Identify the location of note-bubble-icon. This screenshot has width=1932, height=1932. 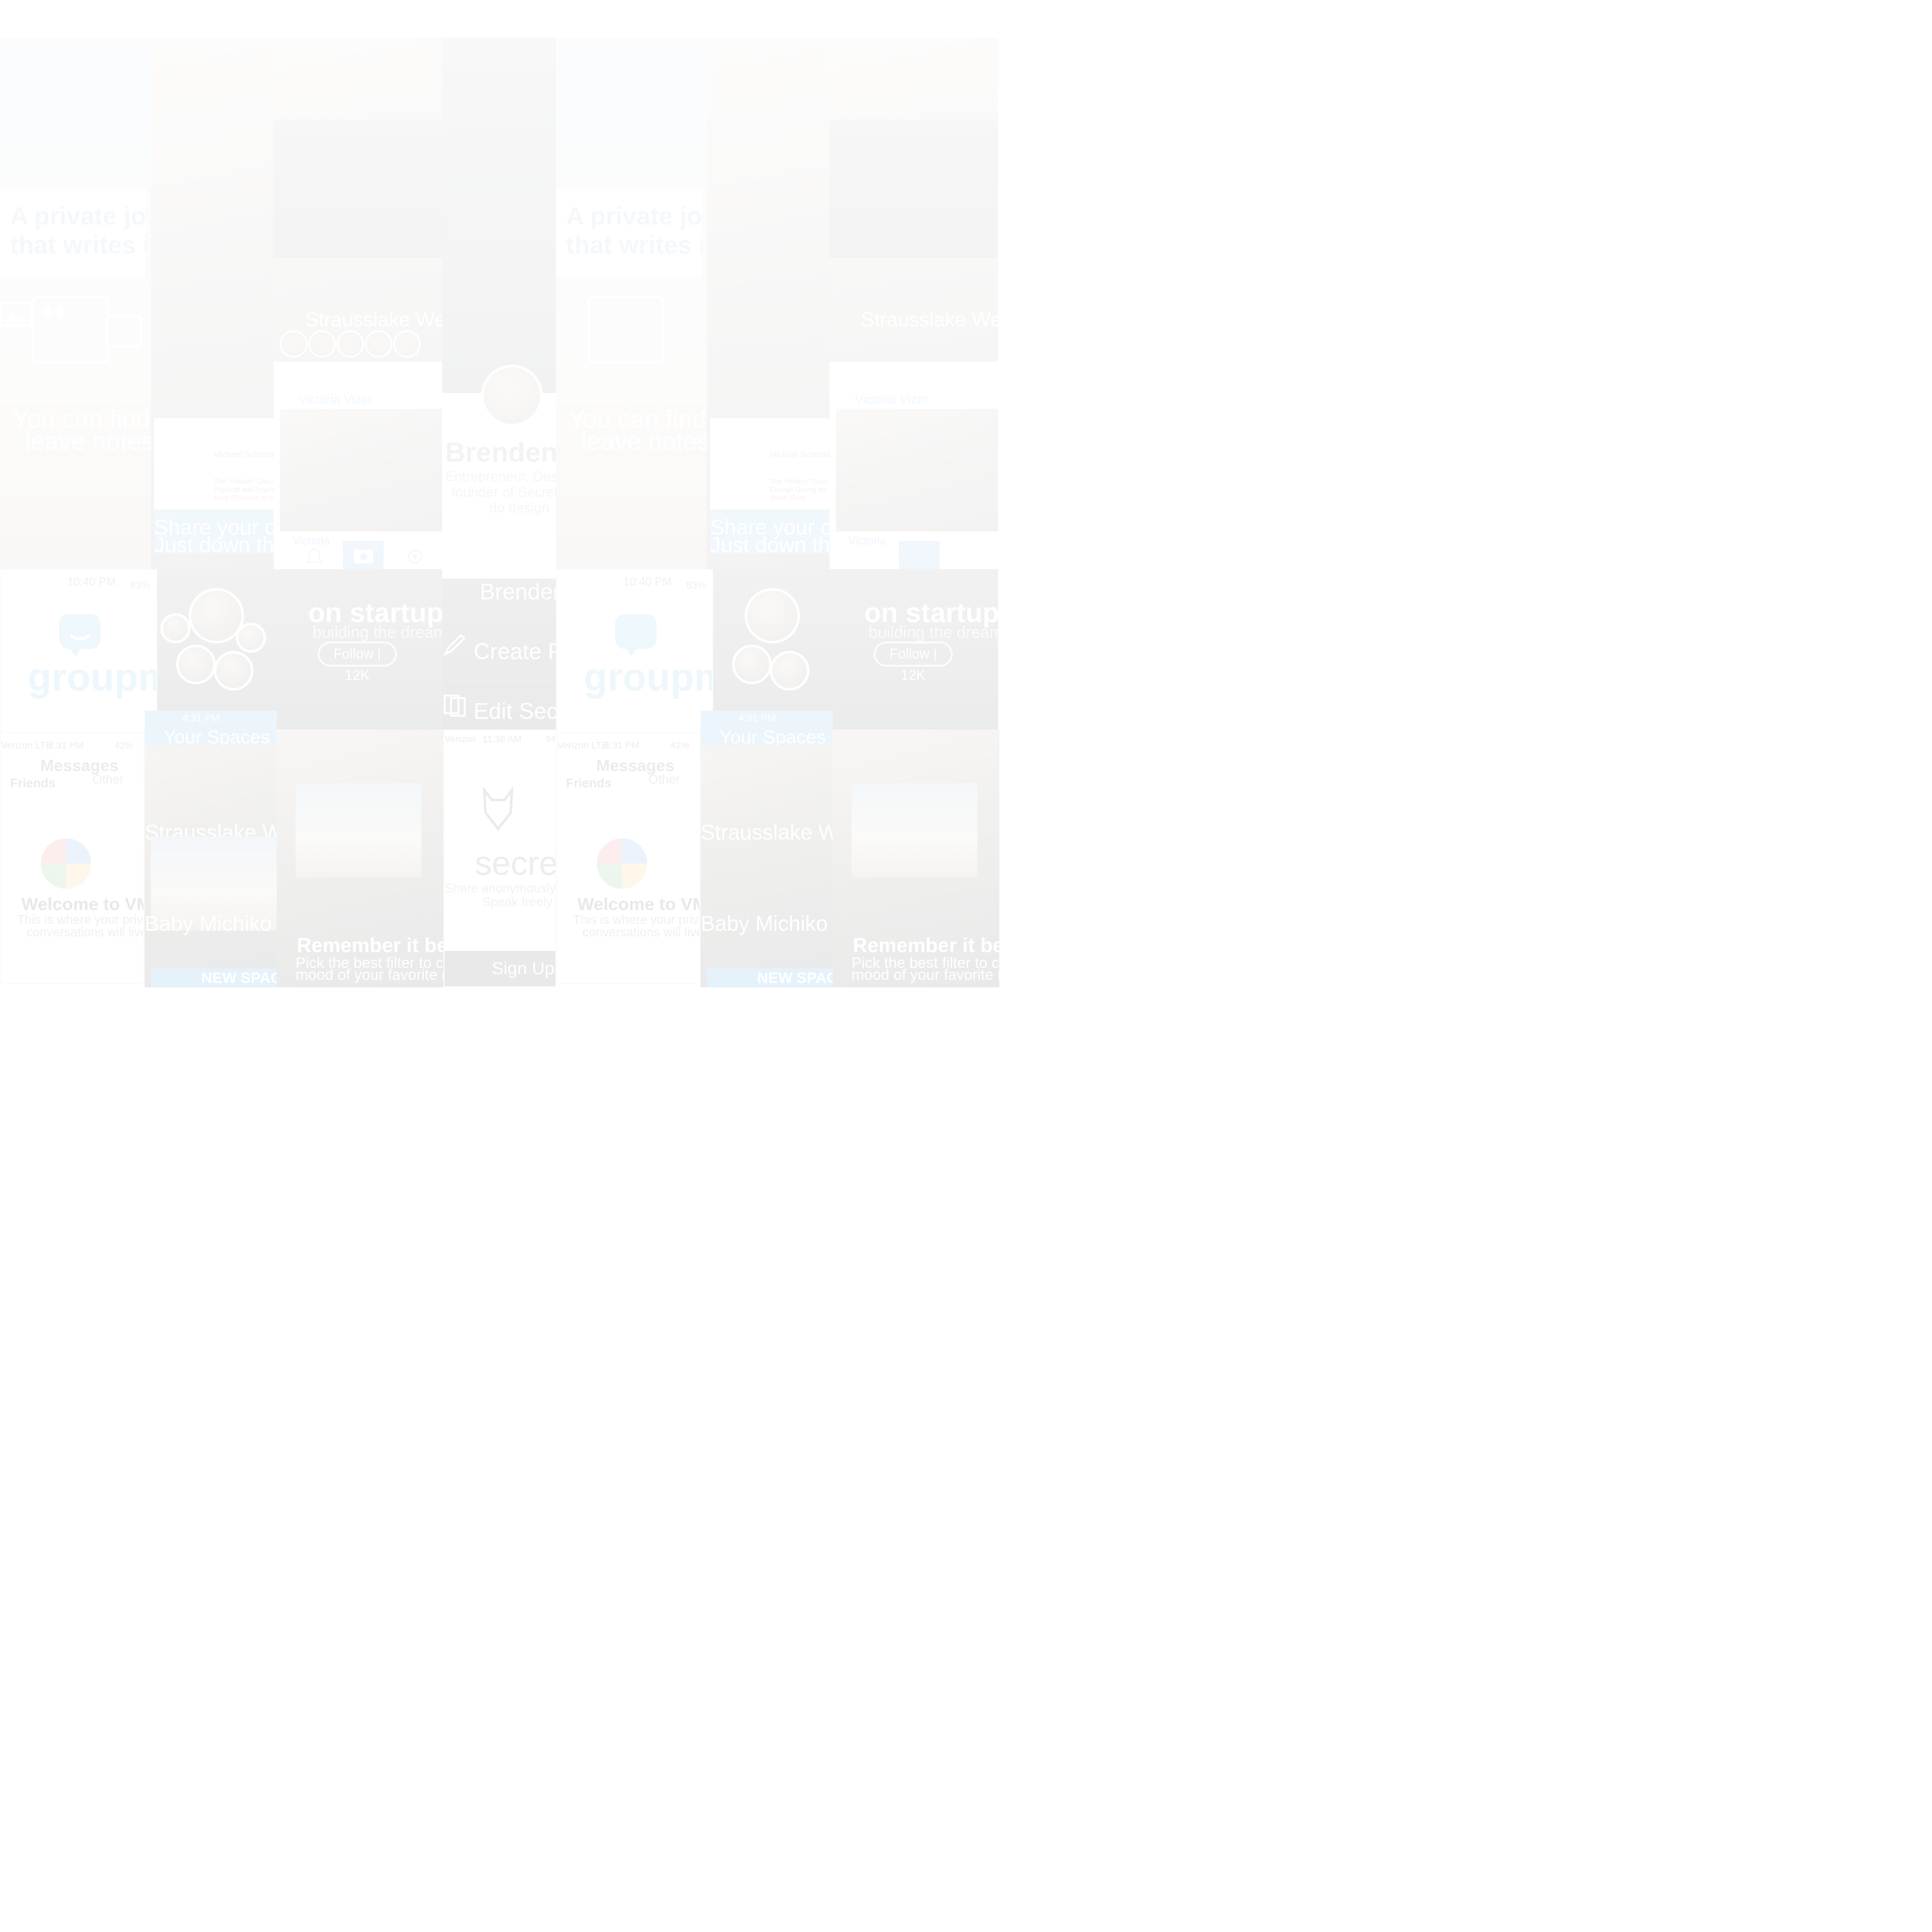
(626, 330).